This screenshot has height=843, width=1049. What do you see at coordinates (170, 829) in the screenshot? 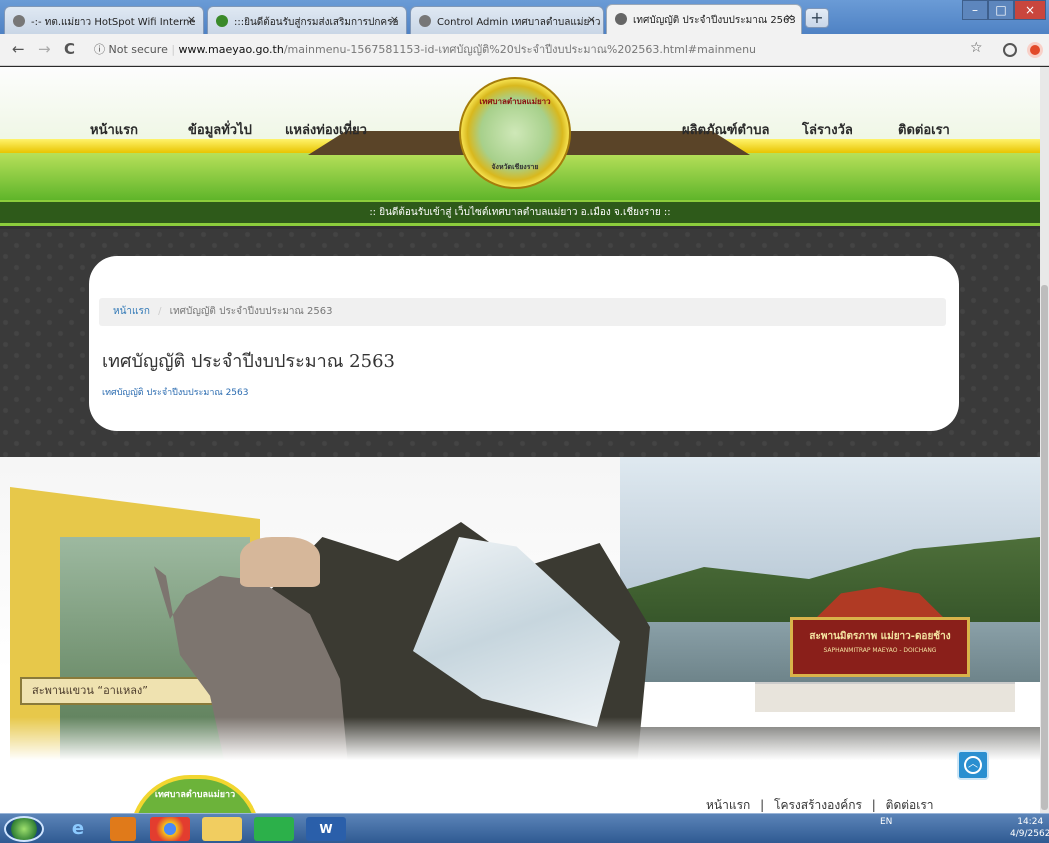
I see `chrome-icon` at bounding box center [170, 829].